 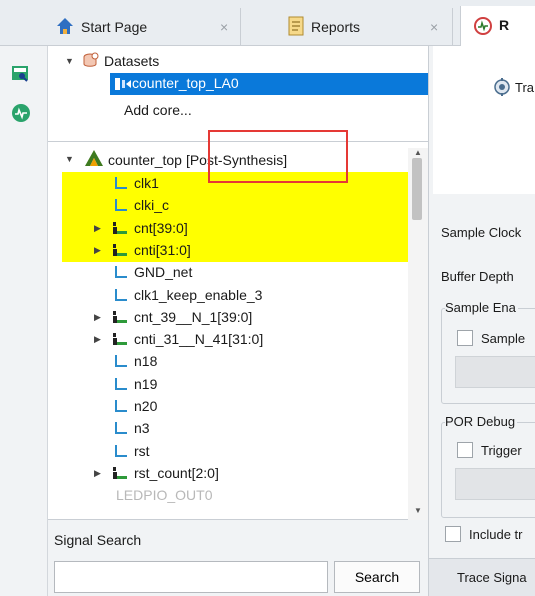 What do you see at coordinates (495, 372) in the screenshot?
I see `sample-enable-button` at bounding box center [495, 372].